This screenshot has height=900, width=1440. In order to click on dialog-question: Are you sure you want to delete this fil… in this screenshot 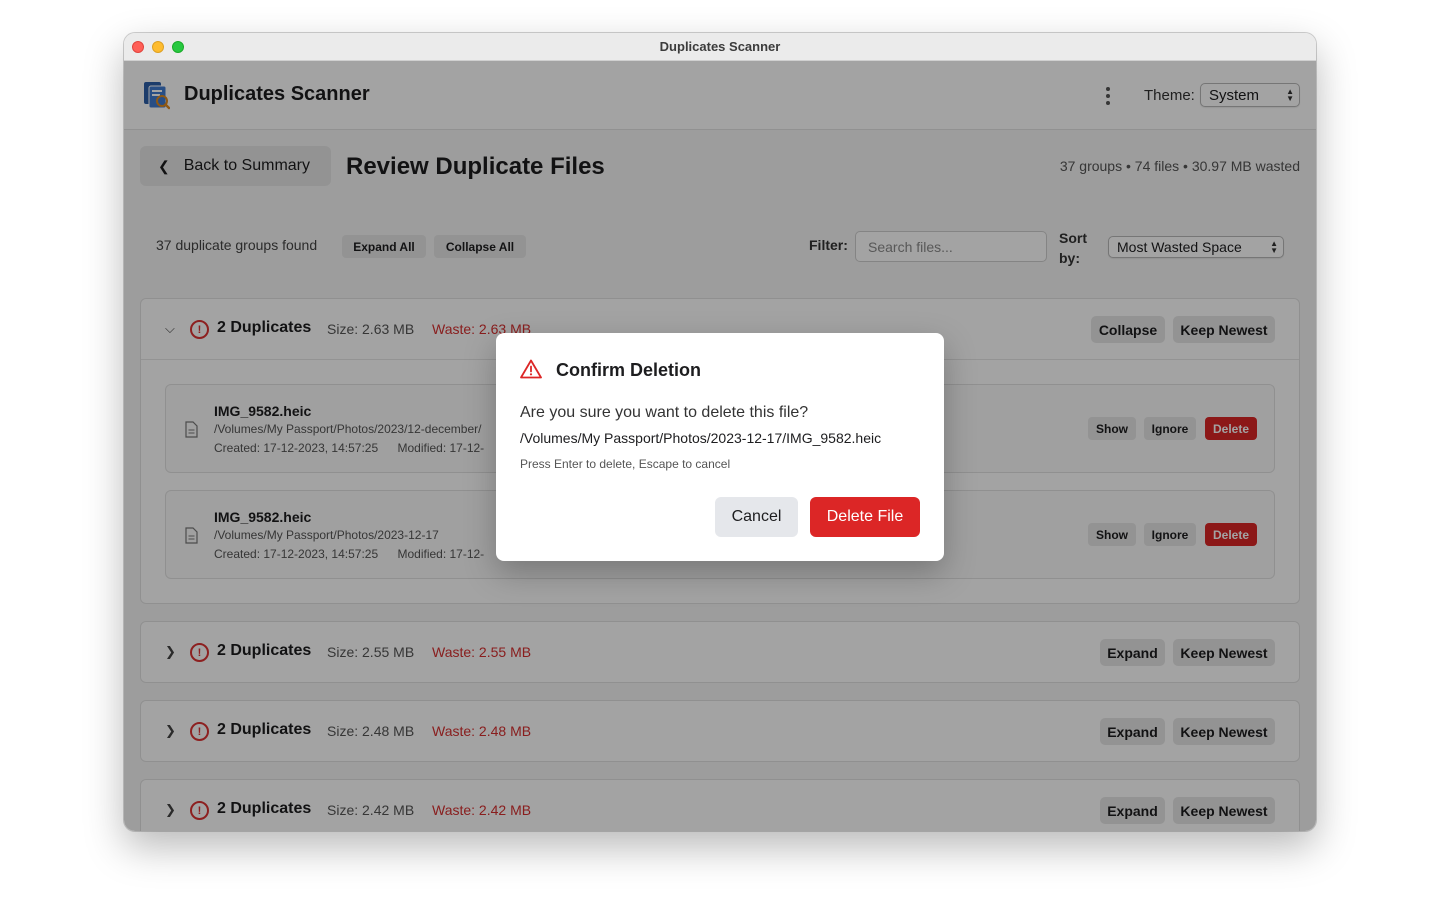, I will do `click(664, 412)`.